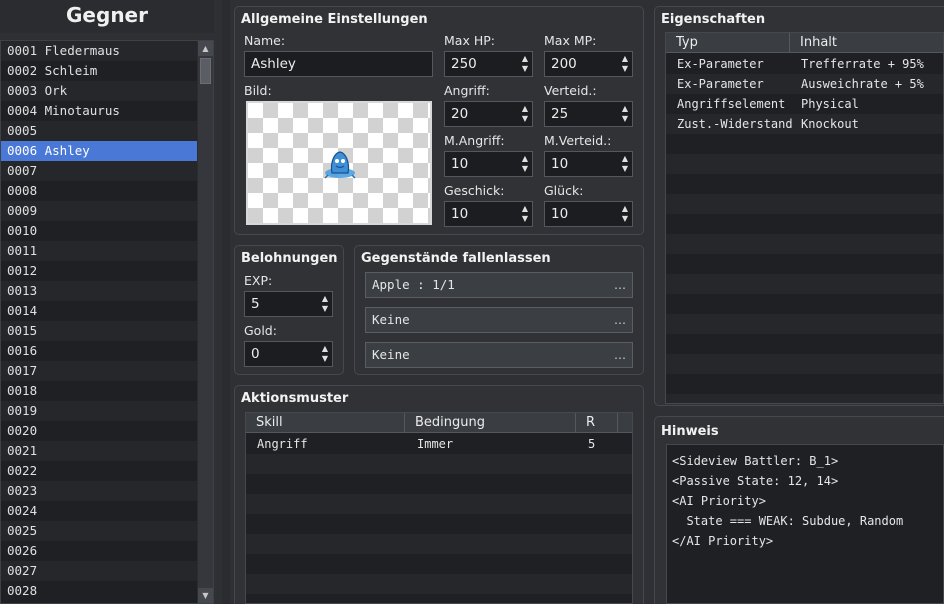  I want to click on maxhp-input: 250 ▲ ▼, so click(488, 64).